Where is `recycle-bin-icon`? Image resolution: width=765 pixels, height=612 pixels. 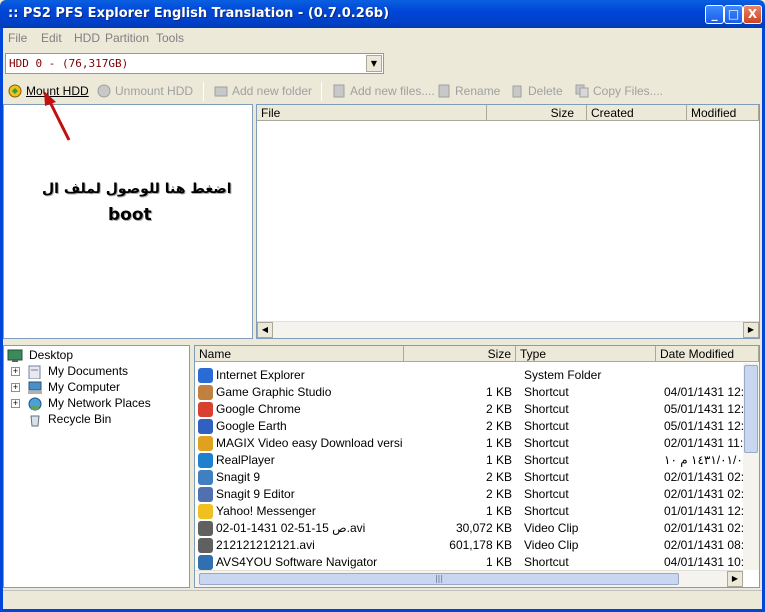
recycle-bin-icon is located at coordinates (35, 421).